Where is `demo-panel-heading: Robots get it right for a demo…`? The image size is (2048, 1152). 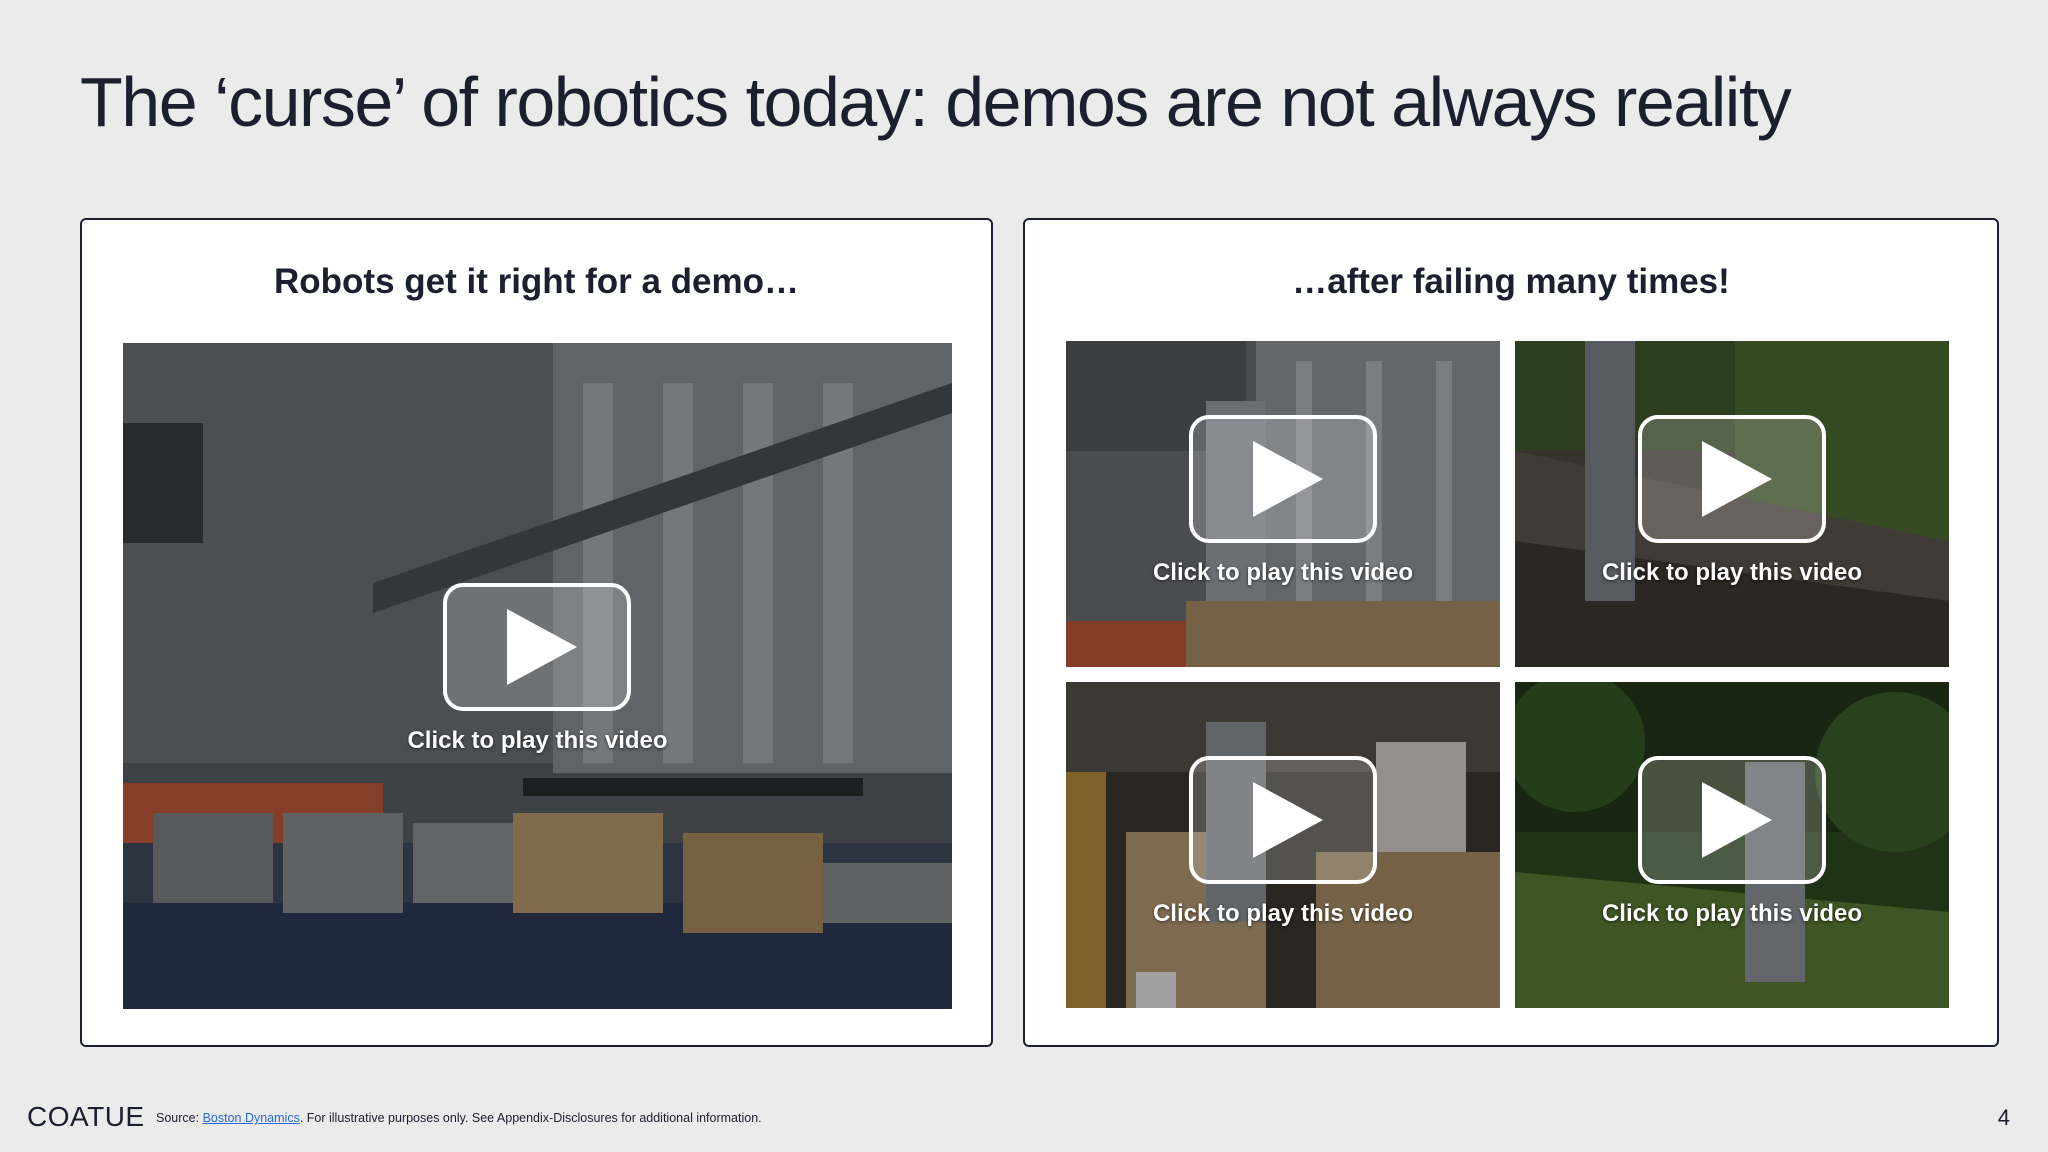
demo-panel-heading: Robots get it right for a demo… is located at coordinates (536, 281).